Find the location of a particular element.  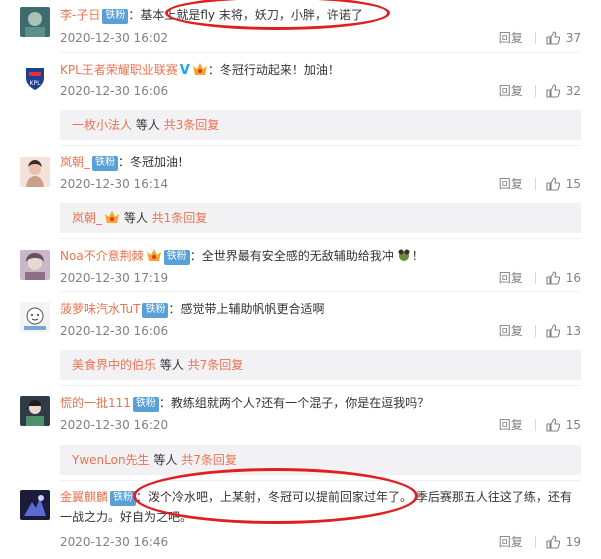

like-count: 15 is located at coordinates (573, 425).